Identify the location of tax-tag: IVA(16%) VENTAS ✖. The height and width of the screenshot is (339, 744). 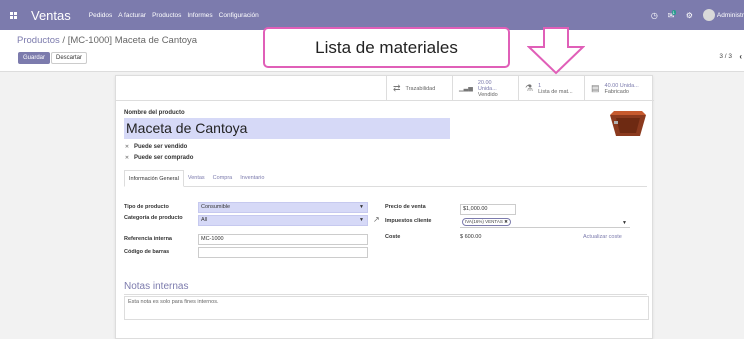
(486, 222).